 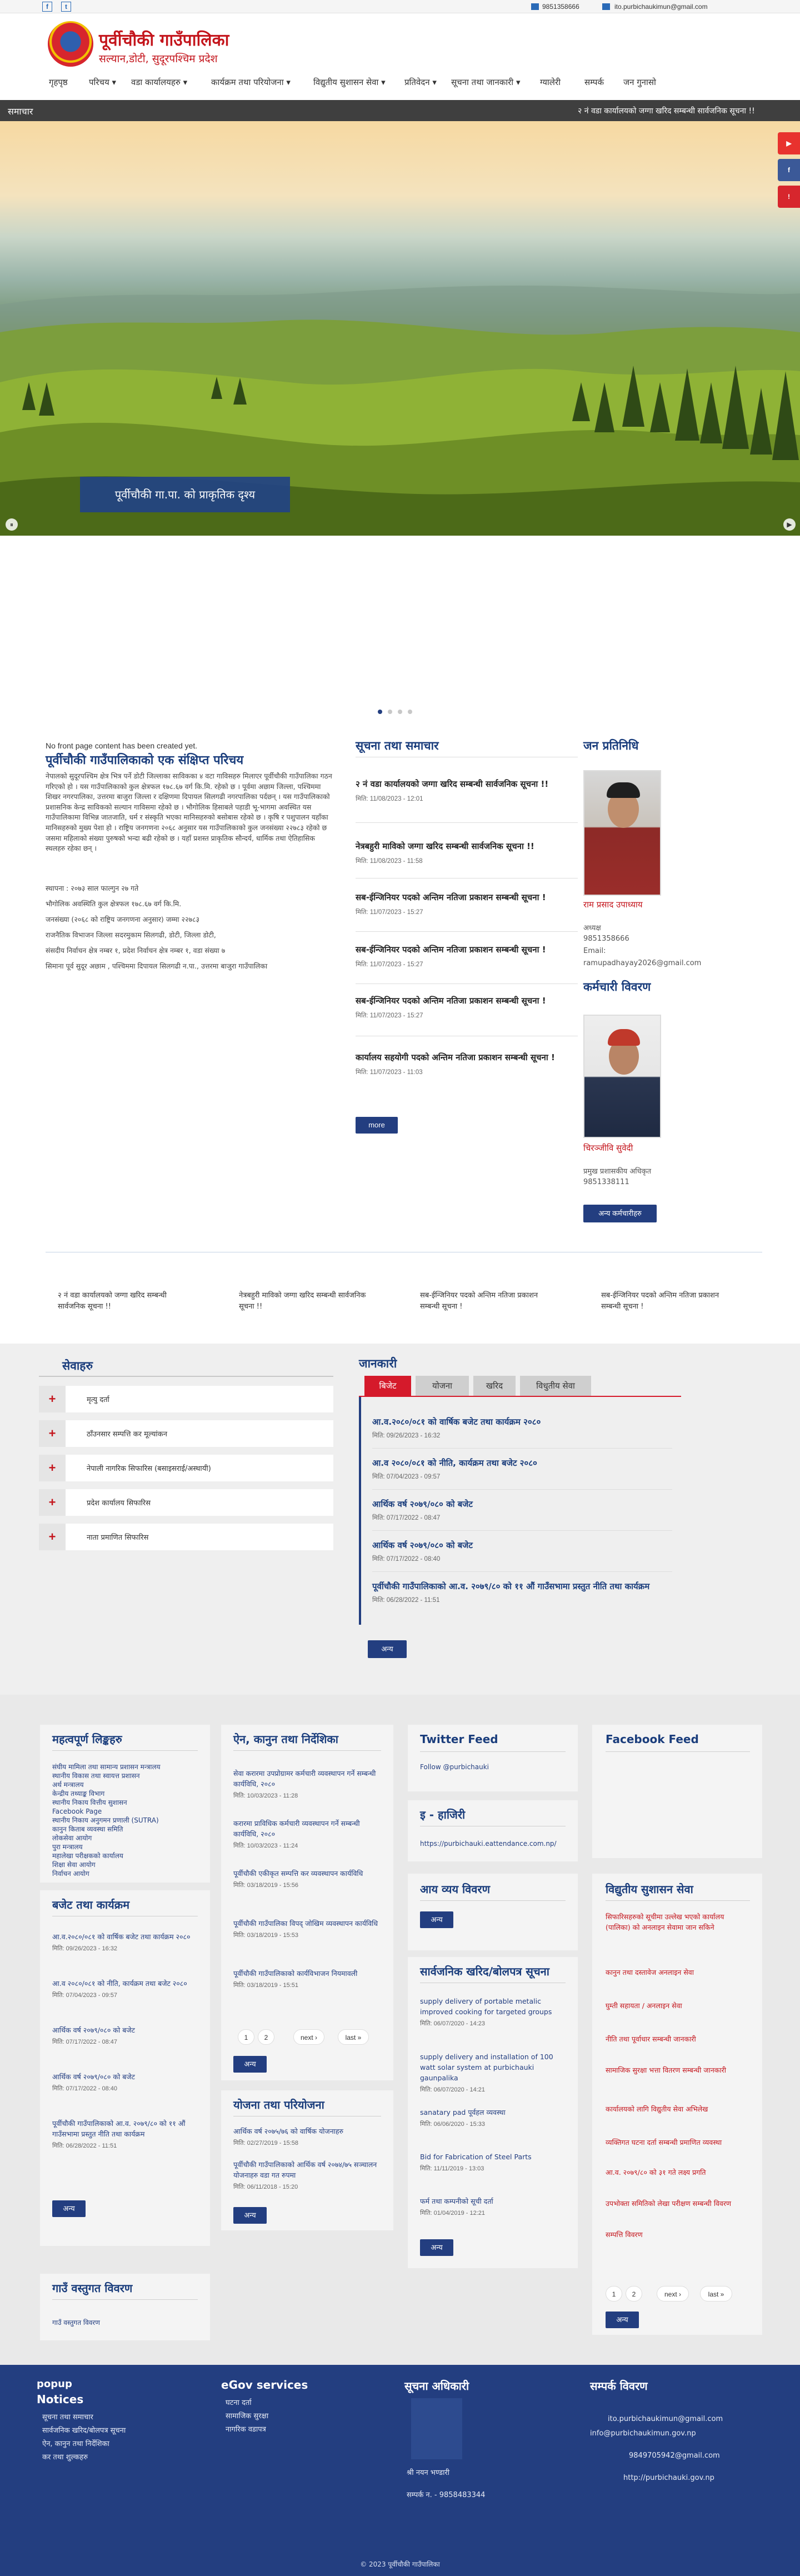 I want to click on alert-icon: !, so click(x=789, y=197).